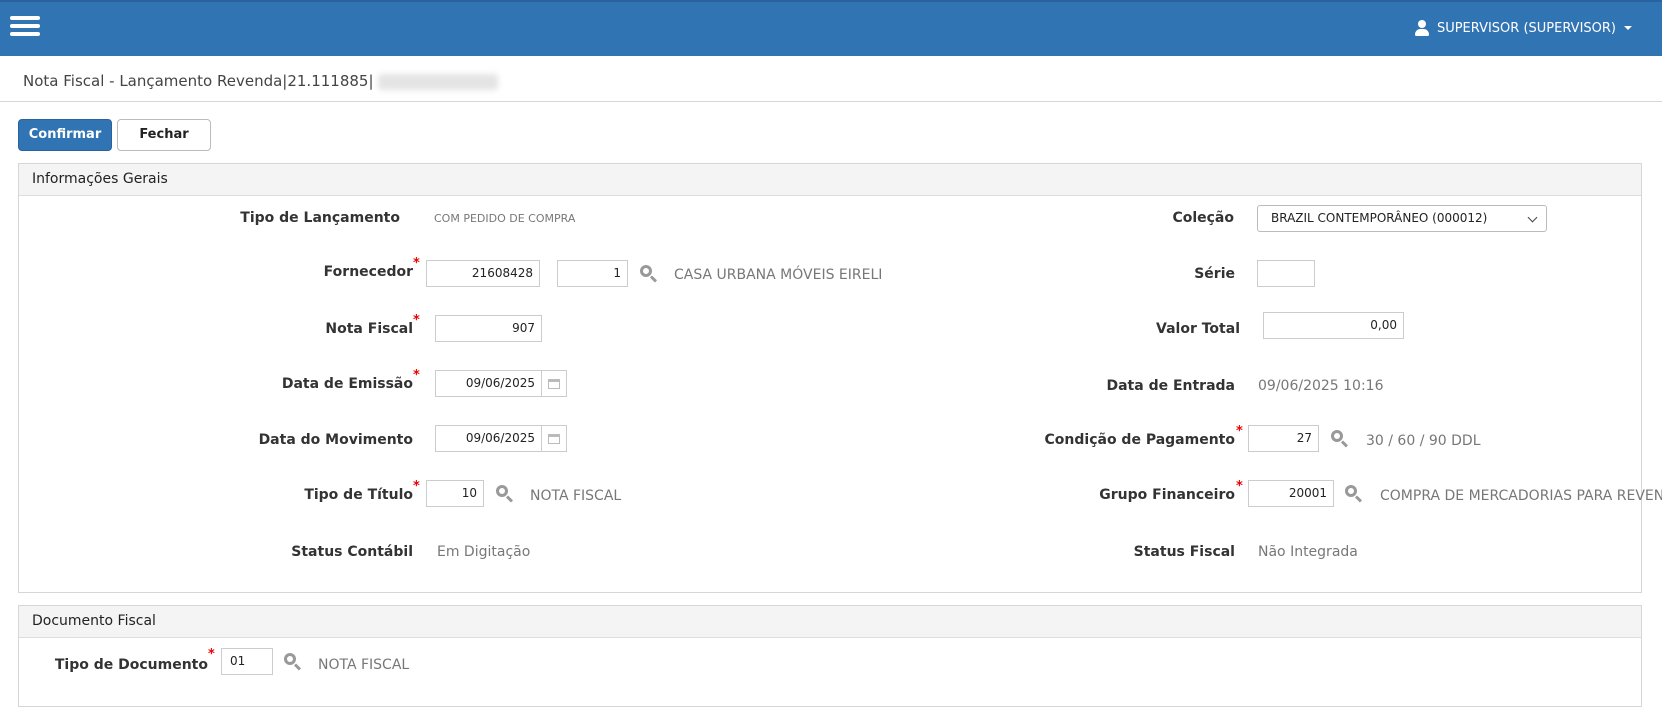 This screenshot has height=710, width=1662. What do you see at coordinates (437, 81) in the screenshot?
I see `redacted-block` at bounding box center [437, 81].